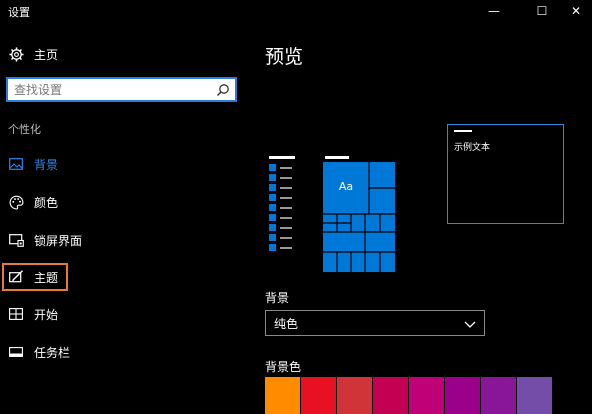  Describe the element at coordinates (16, 54) in the screenshot. I see `gear-icon` at that location.